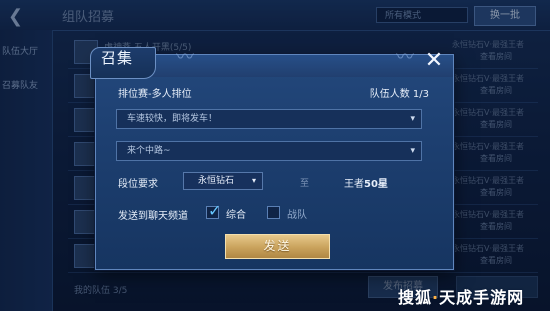  What do you see at coordinates (269, 119) in the screenshot?
I see `message-select: 车速较快，即将发车！ ▾` at bounding box center [269, 119].